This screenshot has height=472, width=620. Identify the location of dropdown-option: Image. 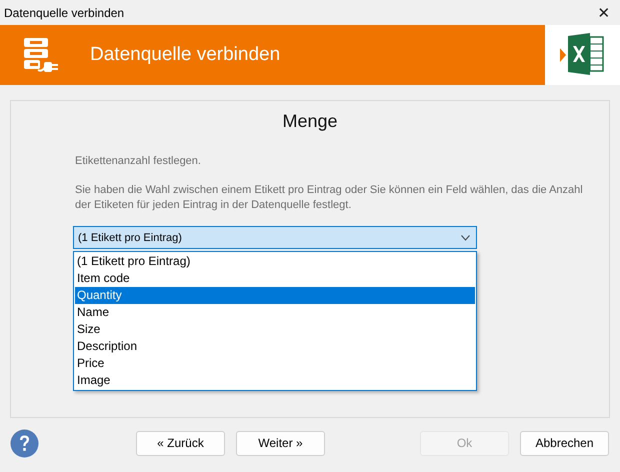
(275, 380).